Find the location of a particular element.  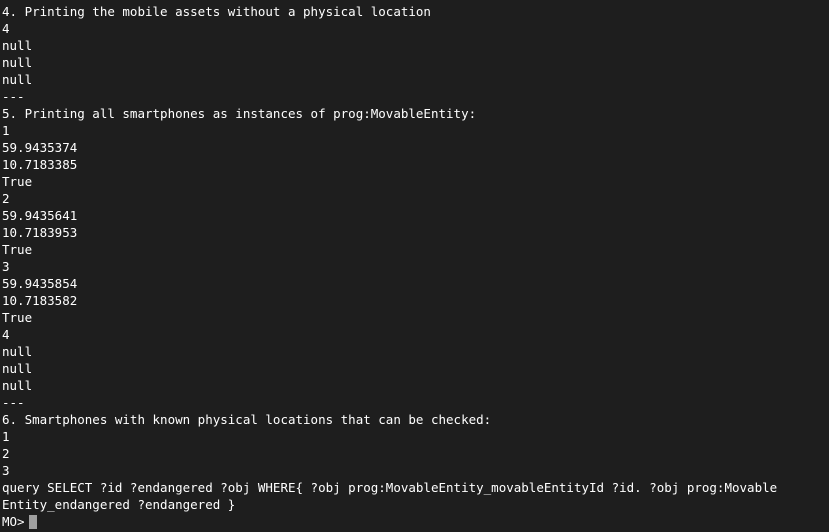

output-line: 59.9435641 is located at coordinates (40, 215).